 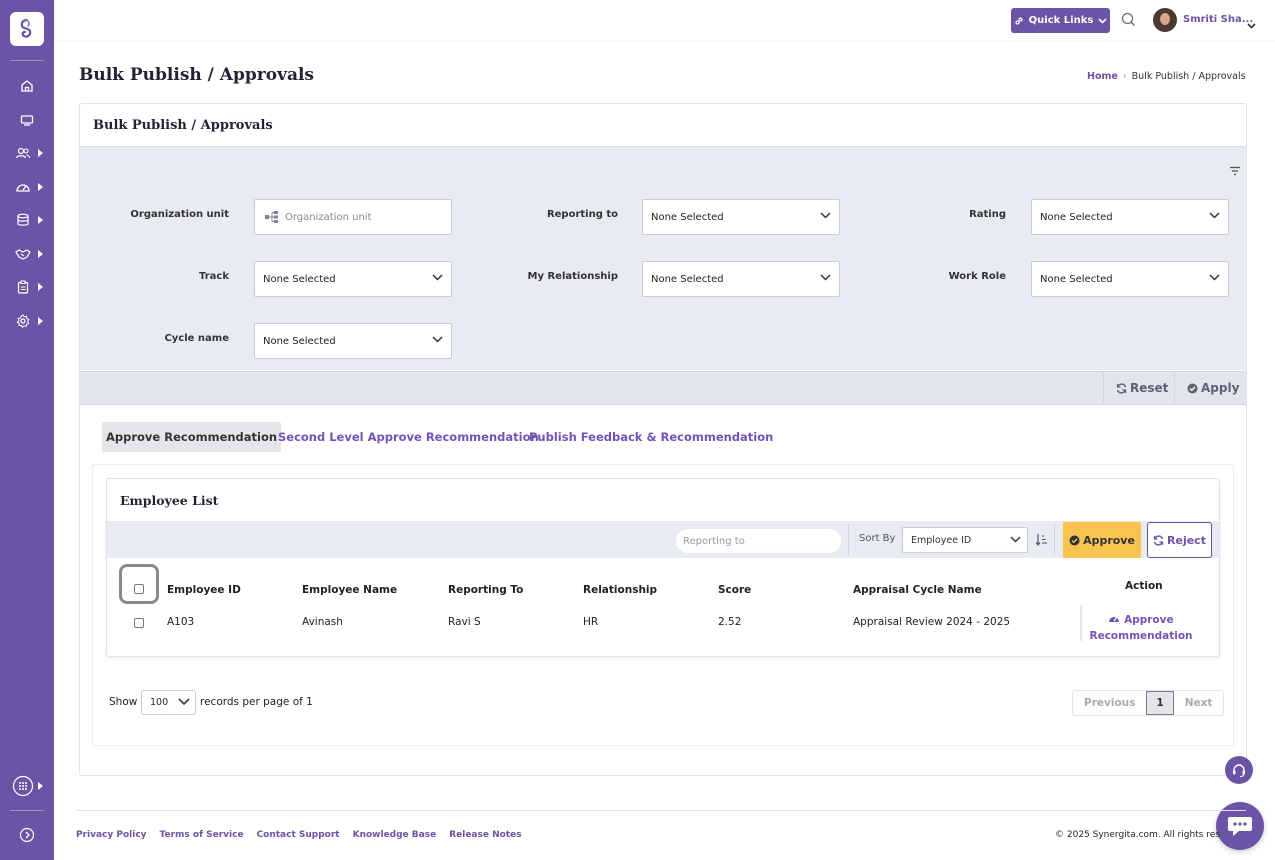 I want to click on approve-recommendation-link: Approve Recommendation, so click(x=1141, y=628).